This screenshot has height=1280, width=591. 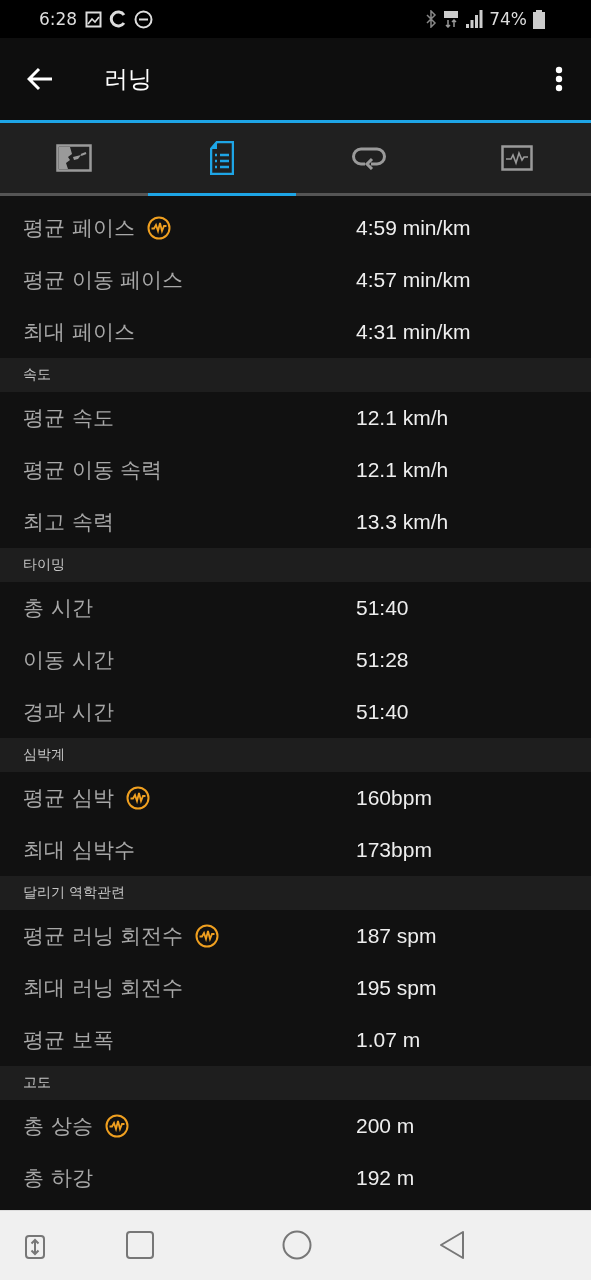 What do you see at coordinates (144, 19) in the screenshot?
I see `do-not-disturb-icon` at bounding box center [144, 19].